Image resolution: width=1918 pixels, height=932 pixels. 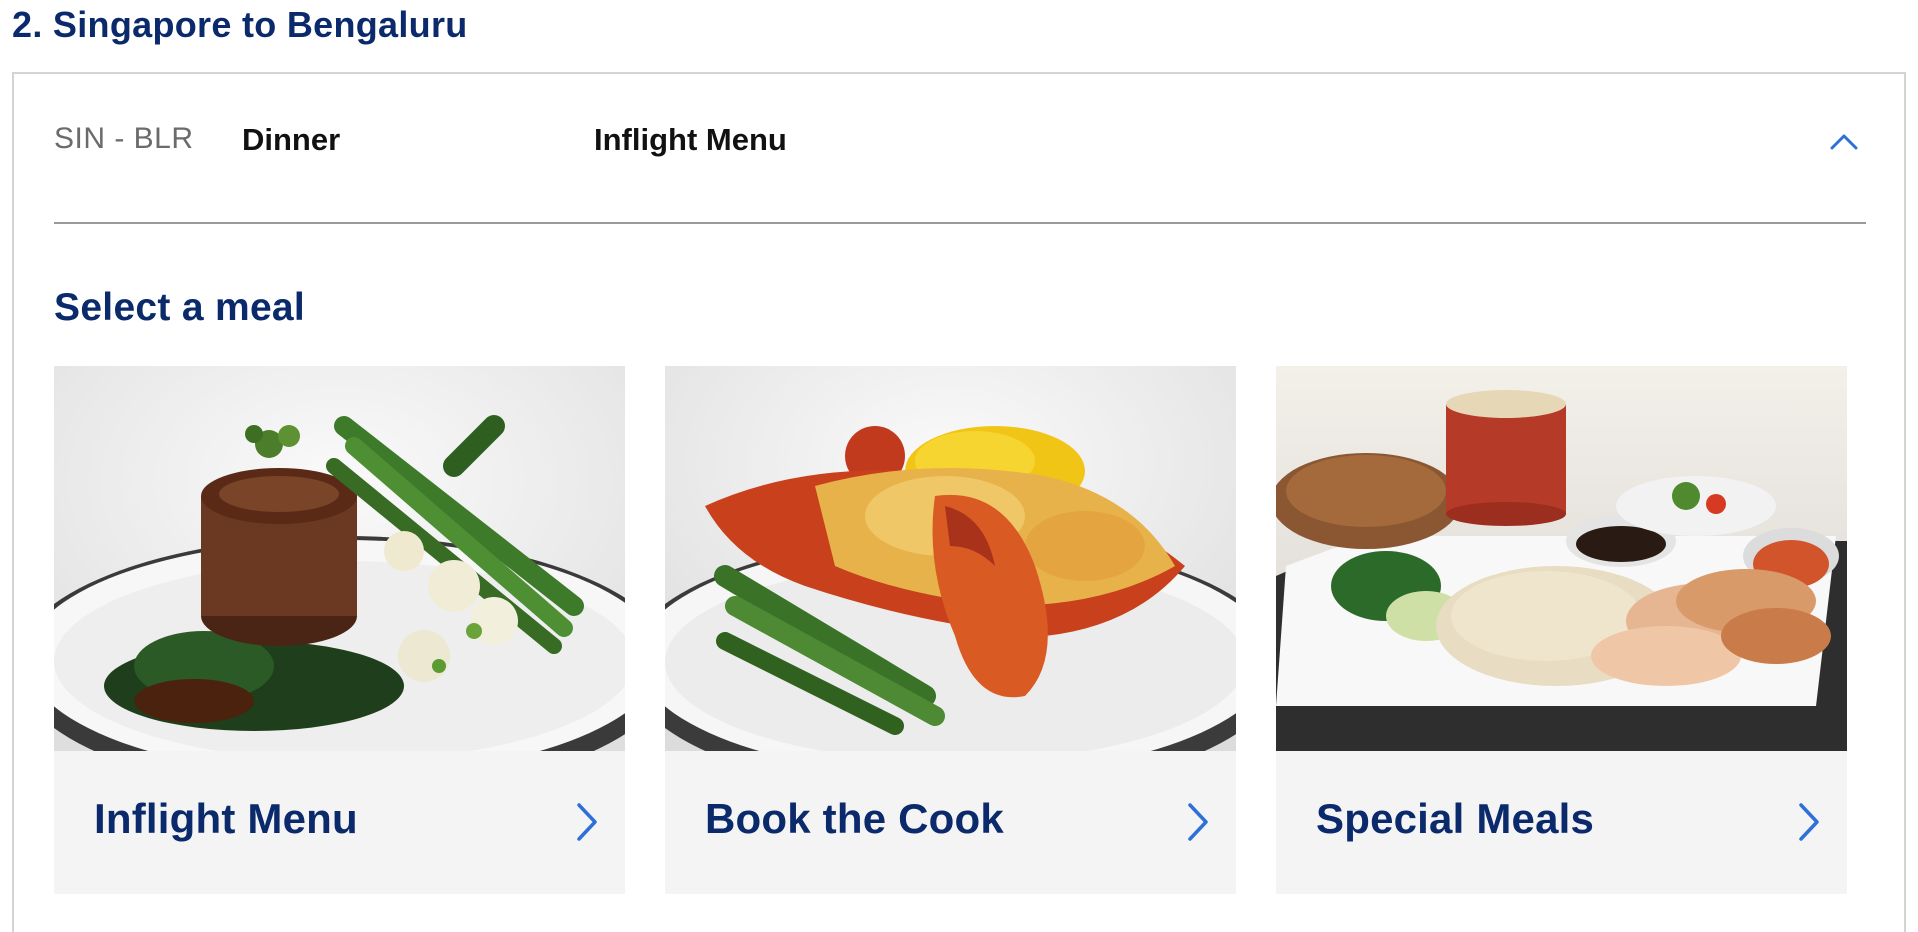 I want to click on chevron-up-icon, so click(x=1844, y=142).